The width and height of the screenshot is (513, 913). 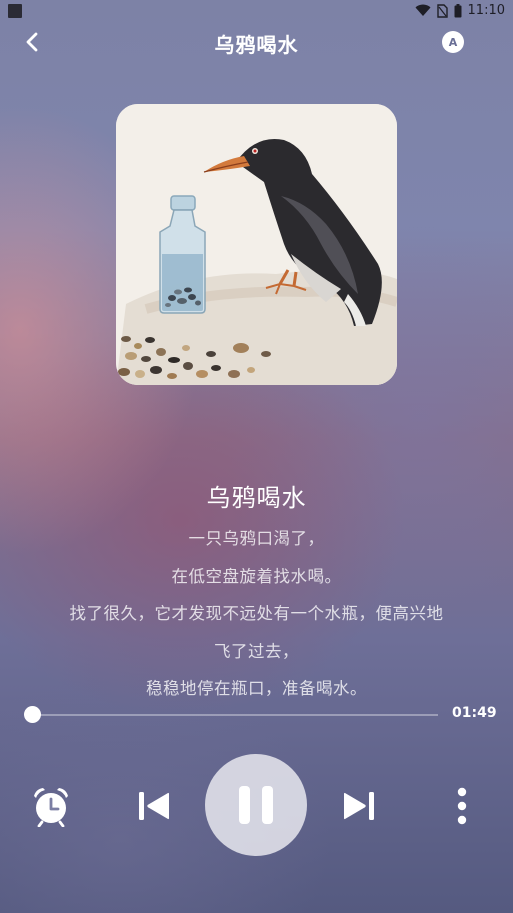 I want to click on battery-icon, so click(x=458, y=10).